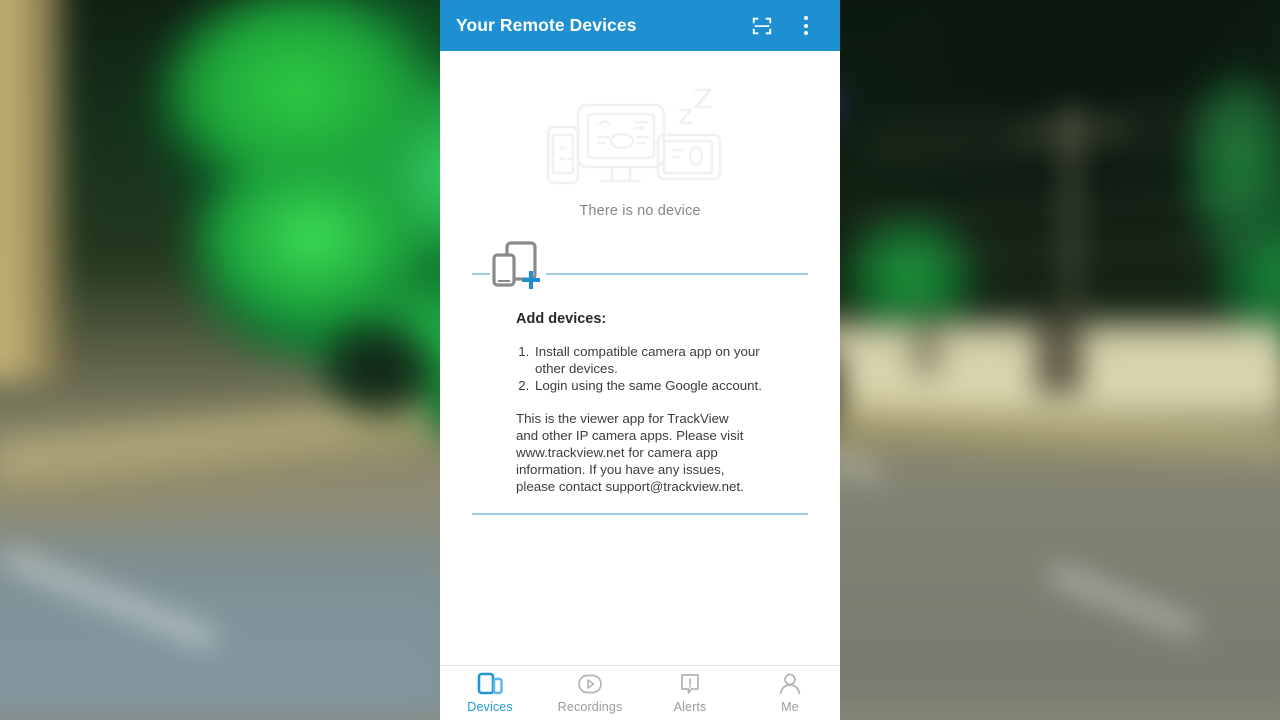  What do you see at coordinates (1225, 183) in the screenshot?
I see `bg-foliage-right` at bounding box center [1225, 183].